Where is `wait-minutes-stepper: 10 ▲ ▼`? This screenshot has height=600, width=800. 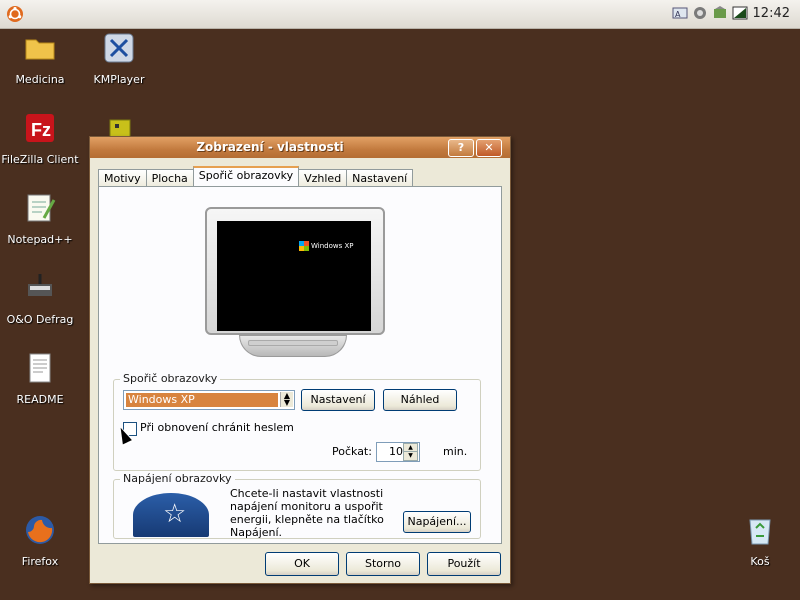 wait-minutes-stepper: 10 ▲ ▼ is located at coordinates (398, 452).